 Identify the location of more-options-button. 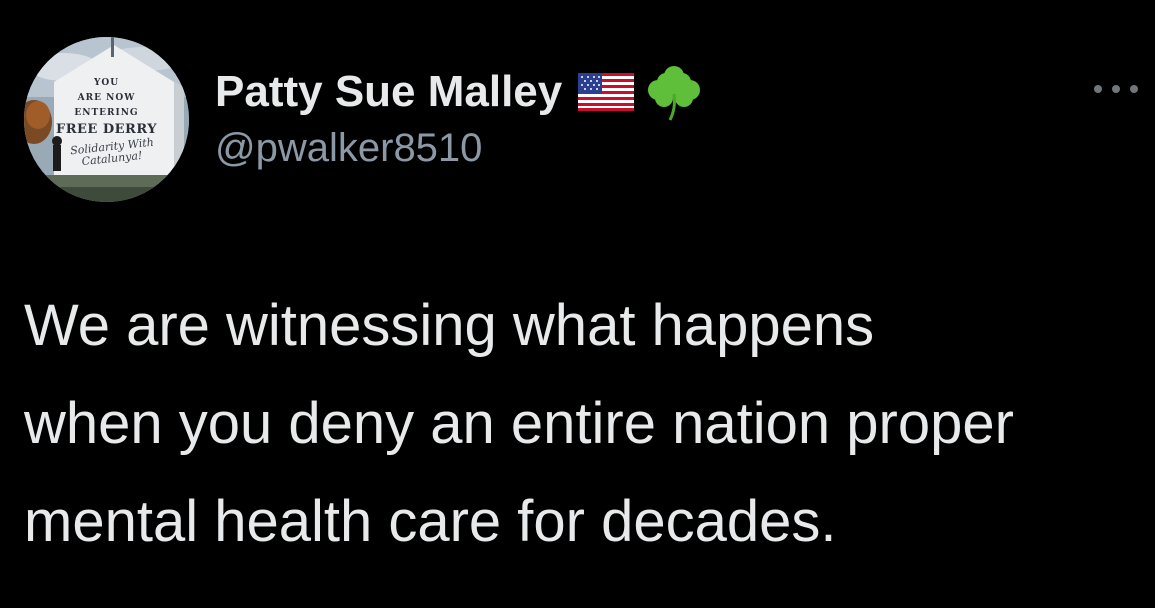
(1116, 89).